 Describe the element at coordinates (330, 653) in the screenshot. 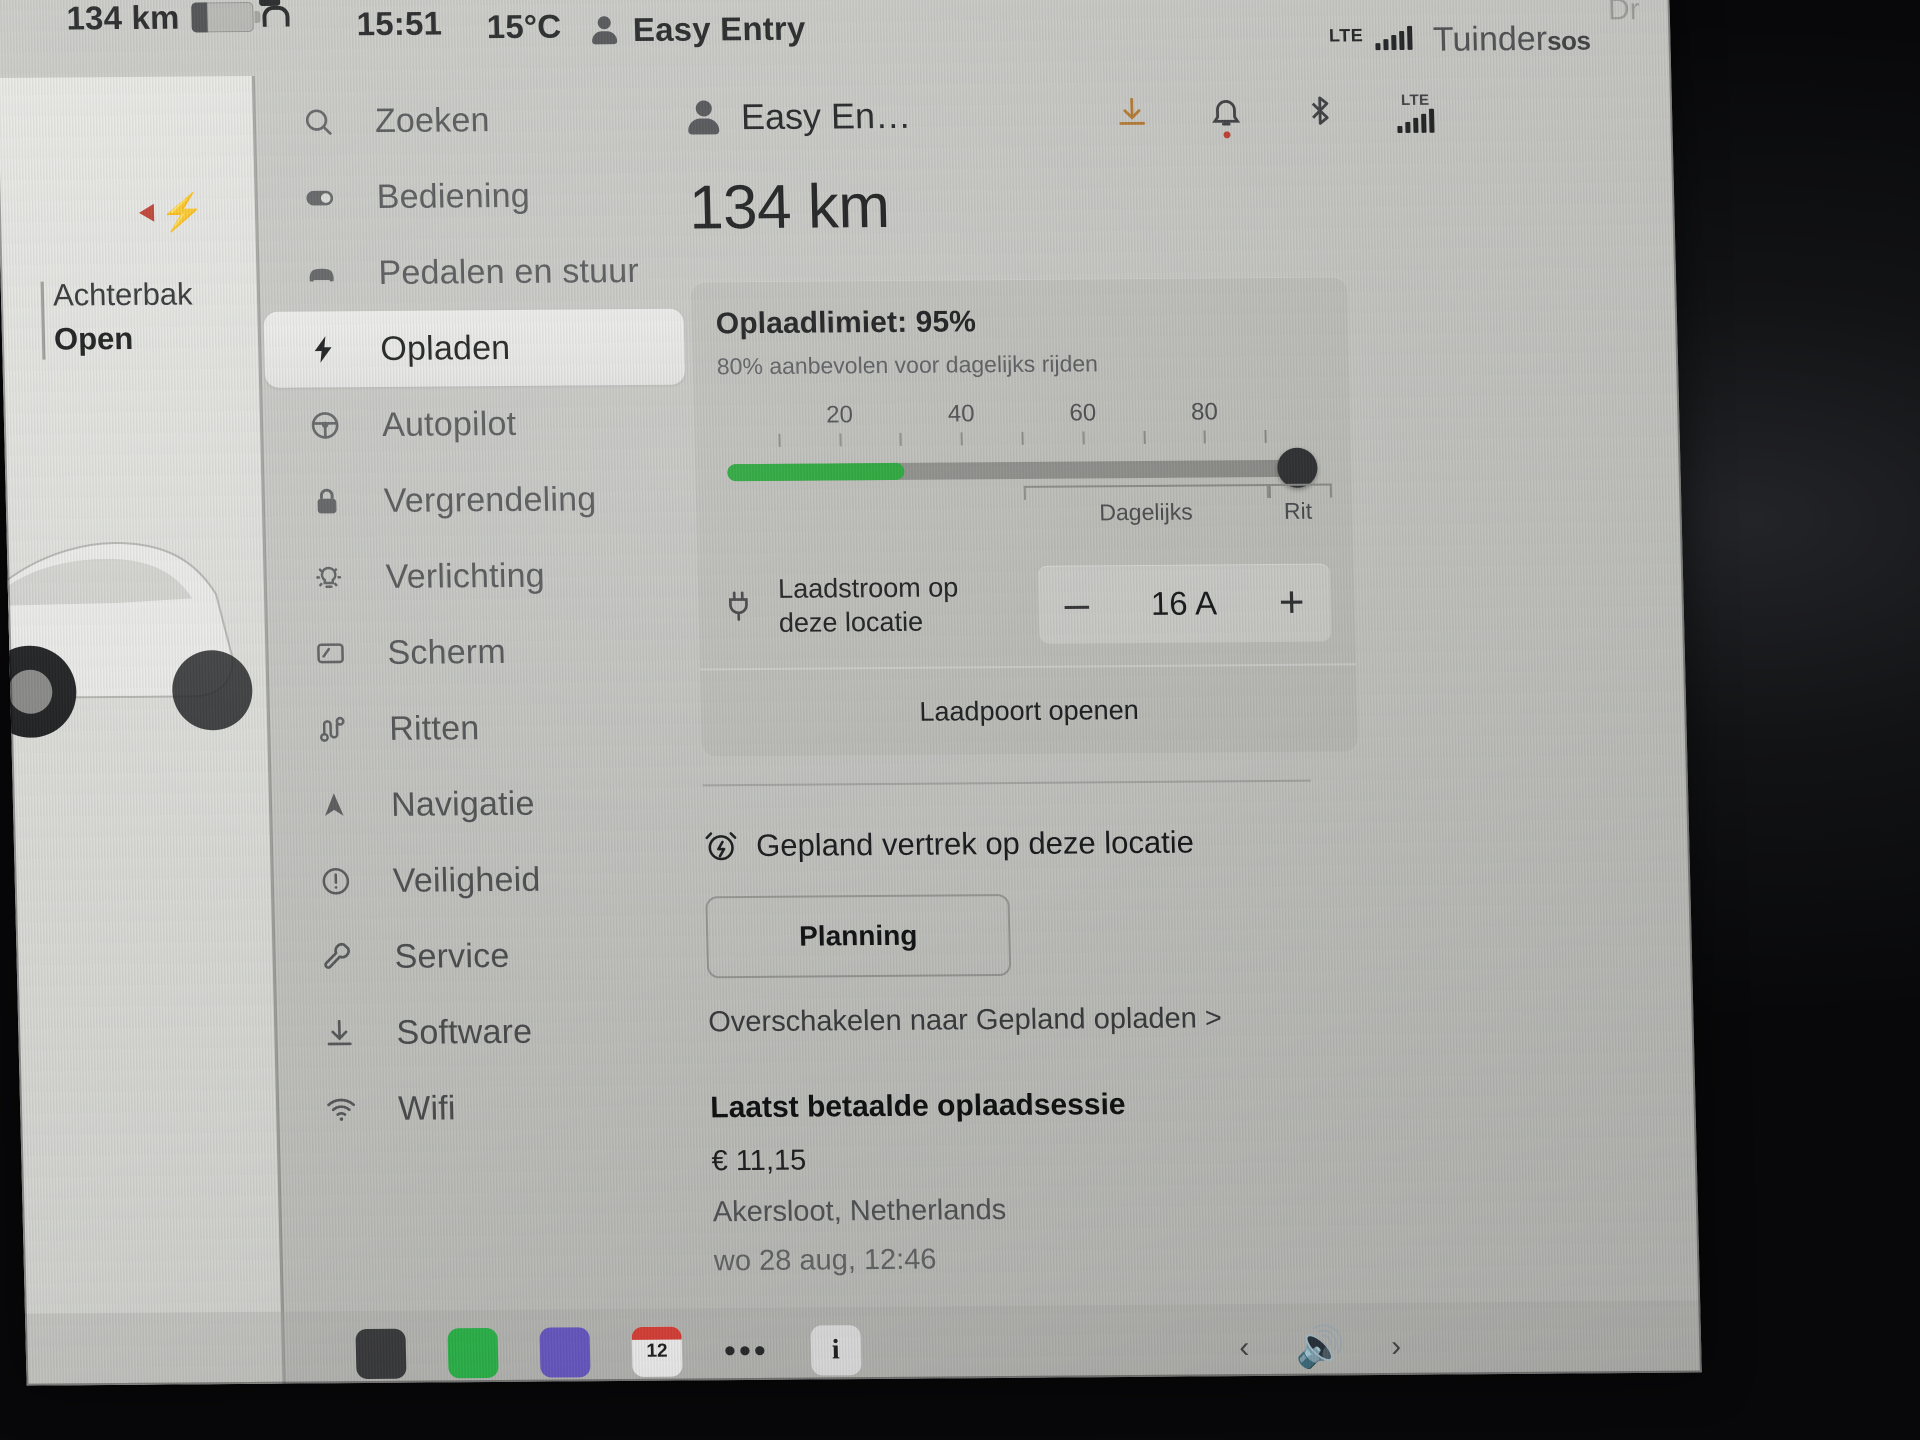

I see `display-icon` at that location.